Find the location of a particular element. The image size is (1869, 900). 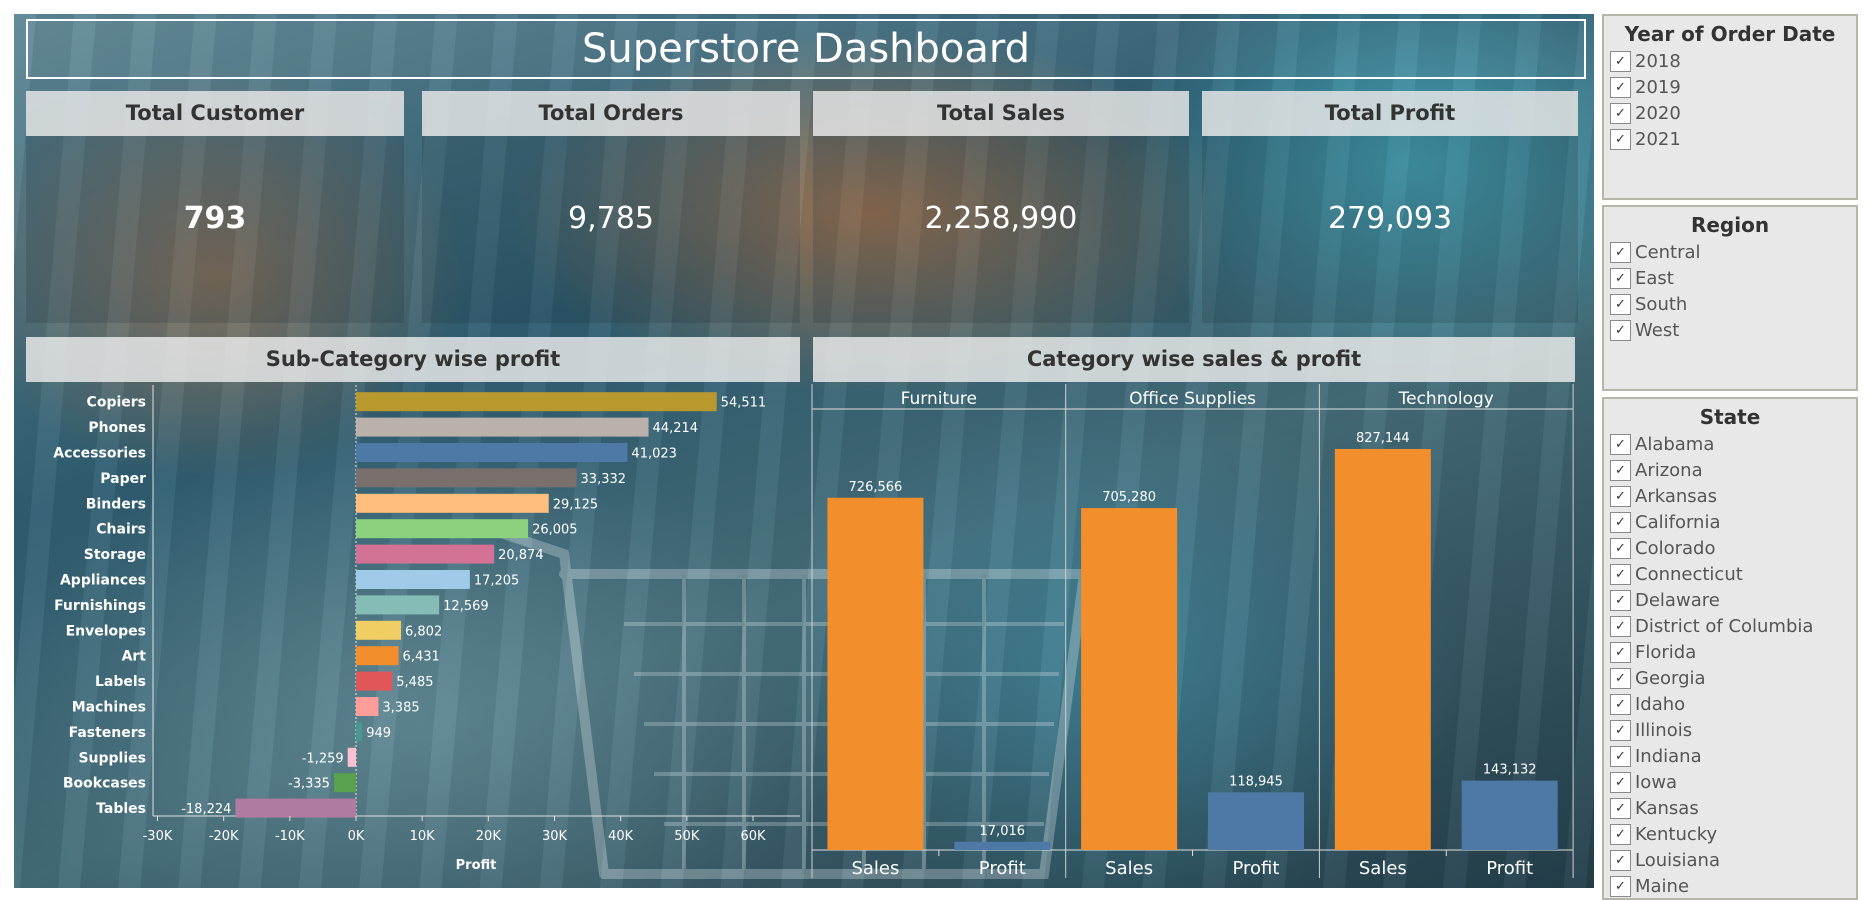

panel-label: Furniture is located at coordinates (939, 399).